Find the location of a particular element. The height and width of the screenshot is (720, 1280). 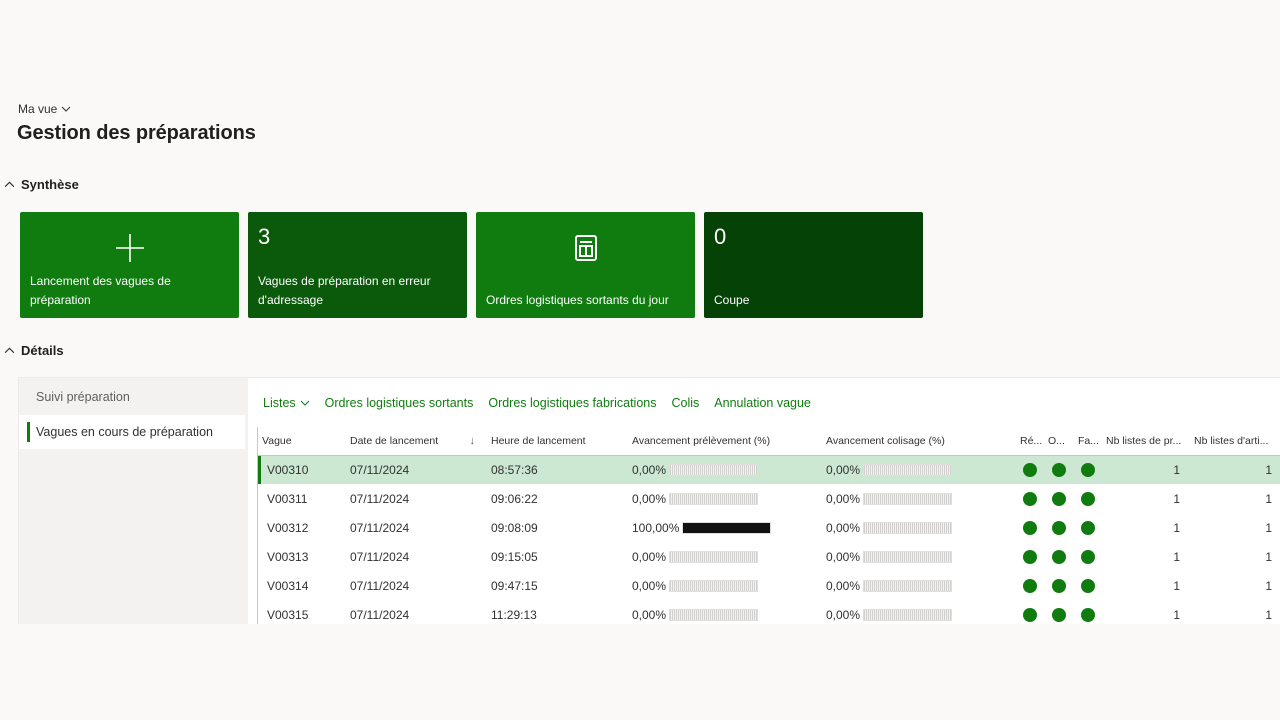

nav-item-label: Suivi préparation is located at coordinates (83, 397).